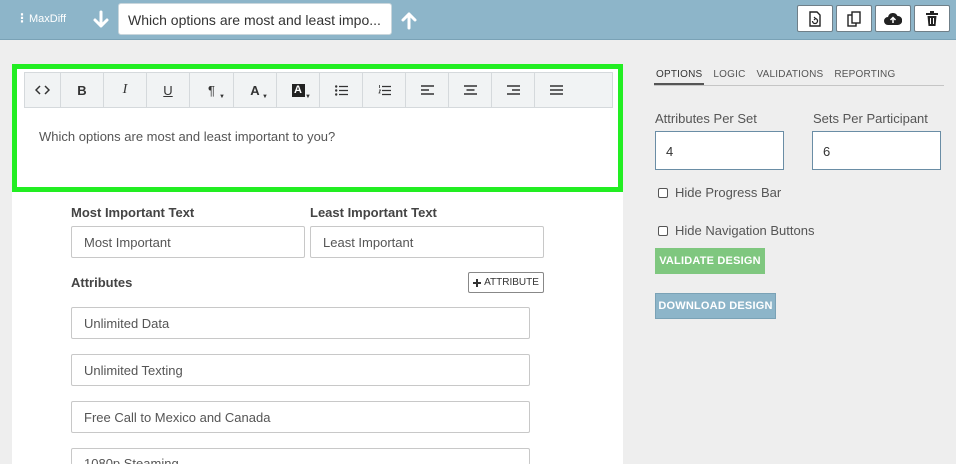 The height and width of the screenshot is (464, 956). I want to click on editor-toolbar: B I U ¶ ▼ A ▼ A ▼, so click(318, 90).